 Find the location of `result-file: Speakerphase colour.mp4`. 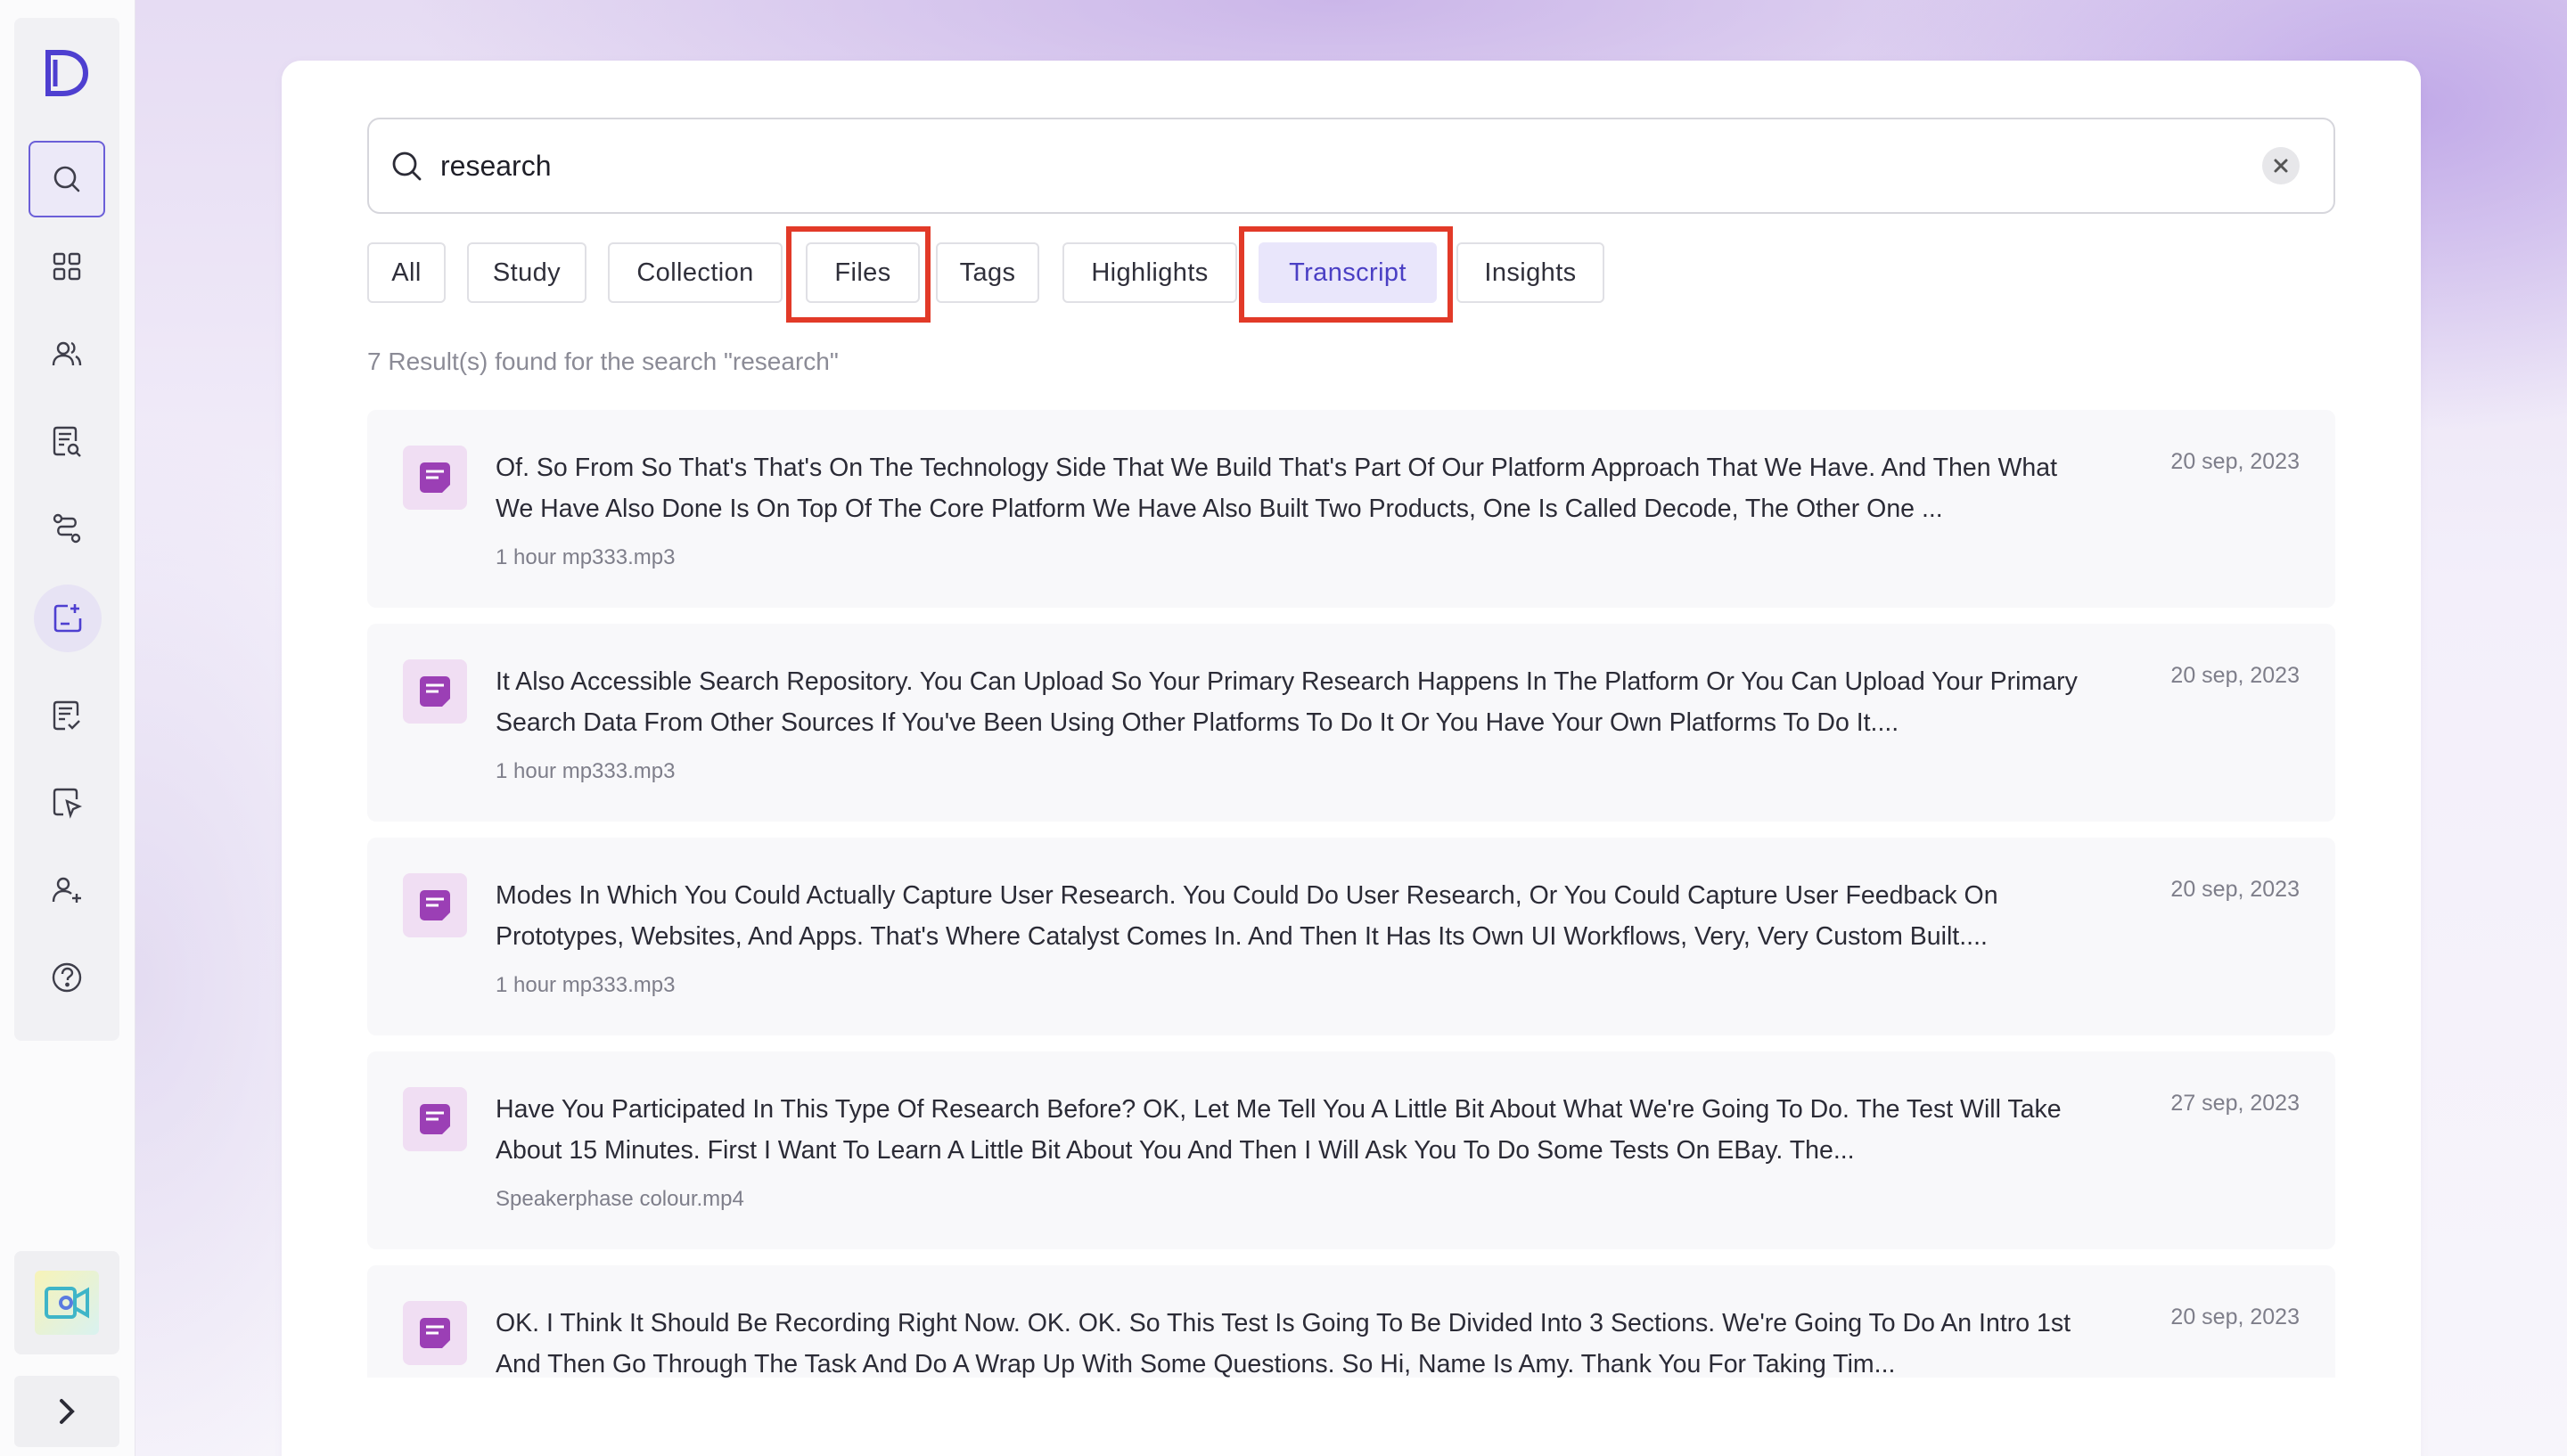

result-file: Speakerphase colour.mp4 is located at coordinates (620, 1199).